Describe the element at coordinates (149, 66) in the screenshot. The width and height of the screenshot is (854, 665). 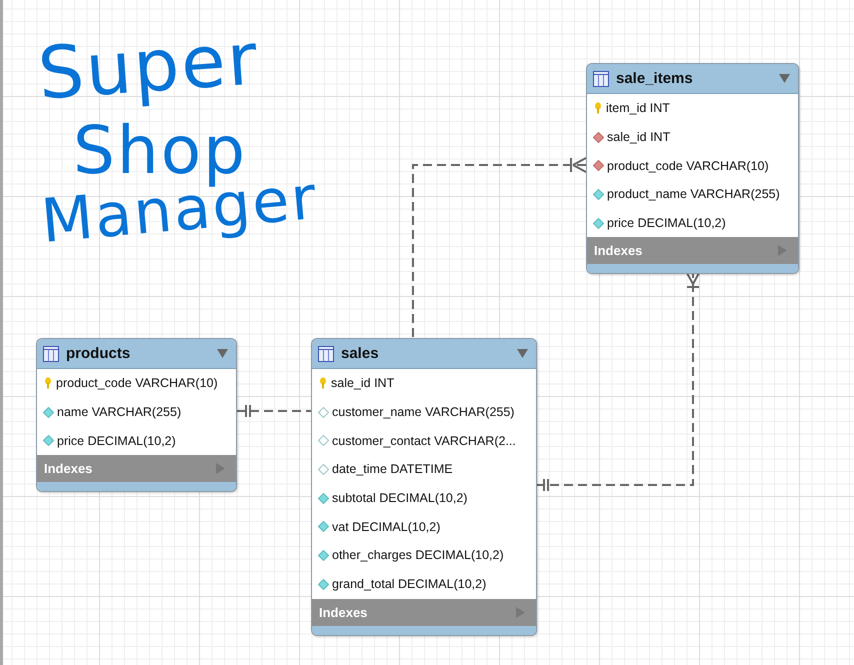
I see `handwritten-title-line: Super` at that location.